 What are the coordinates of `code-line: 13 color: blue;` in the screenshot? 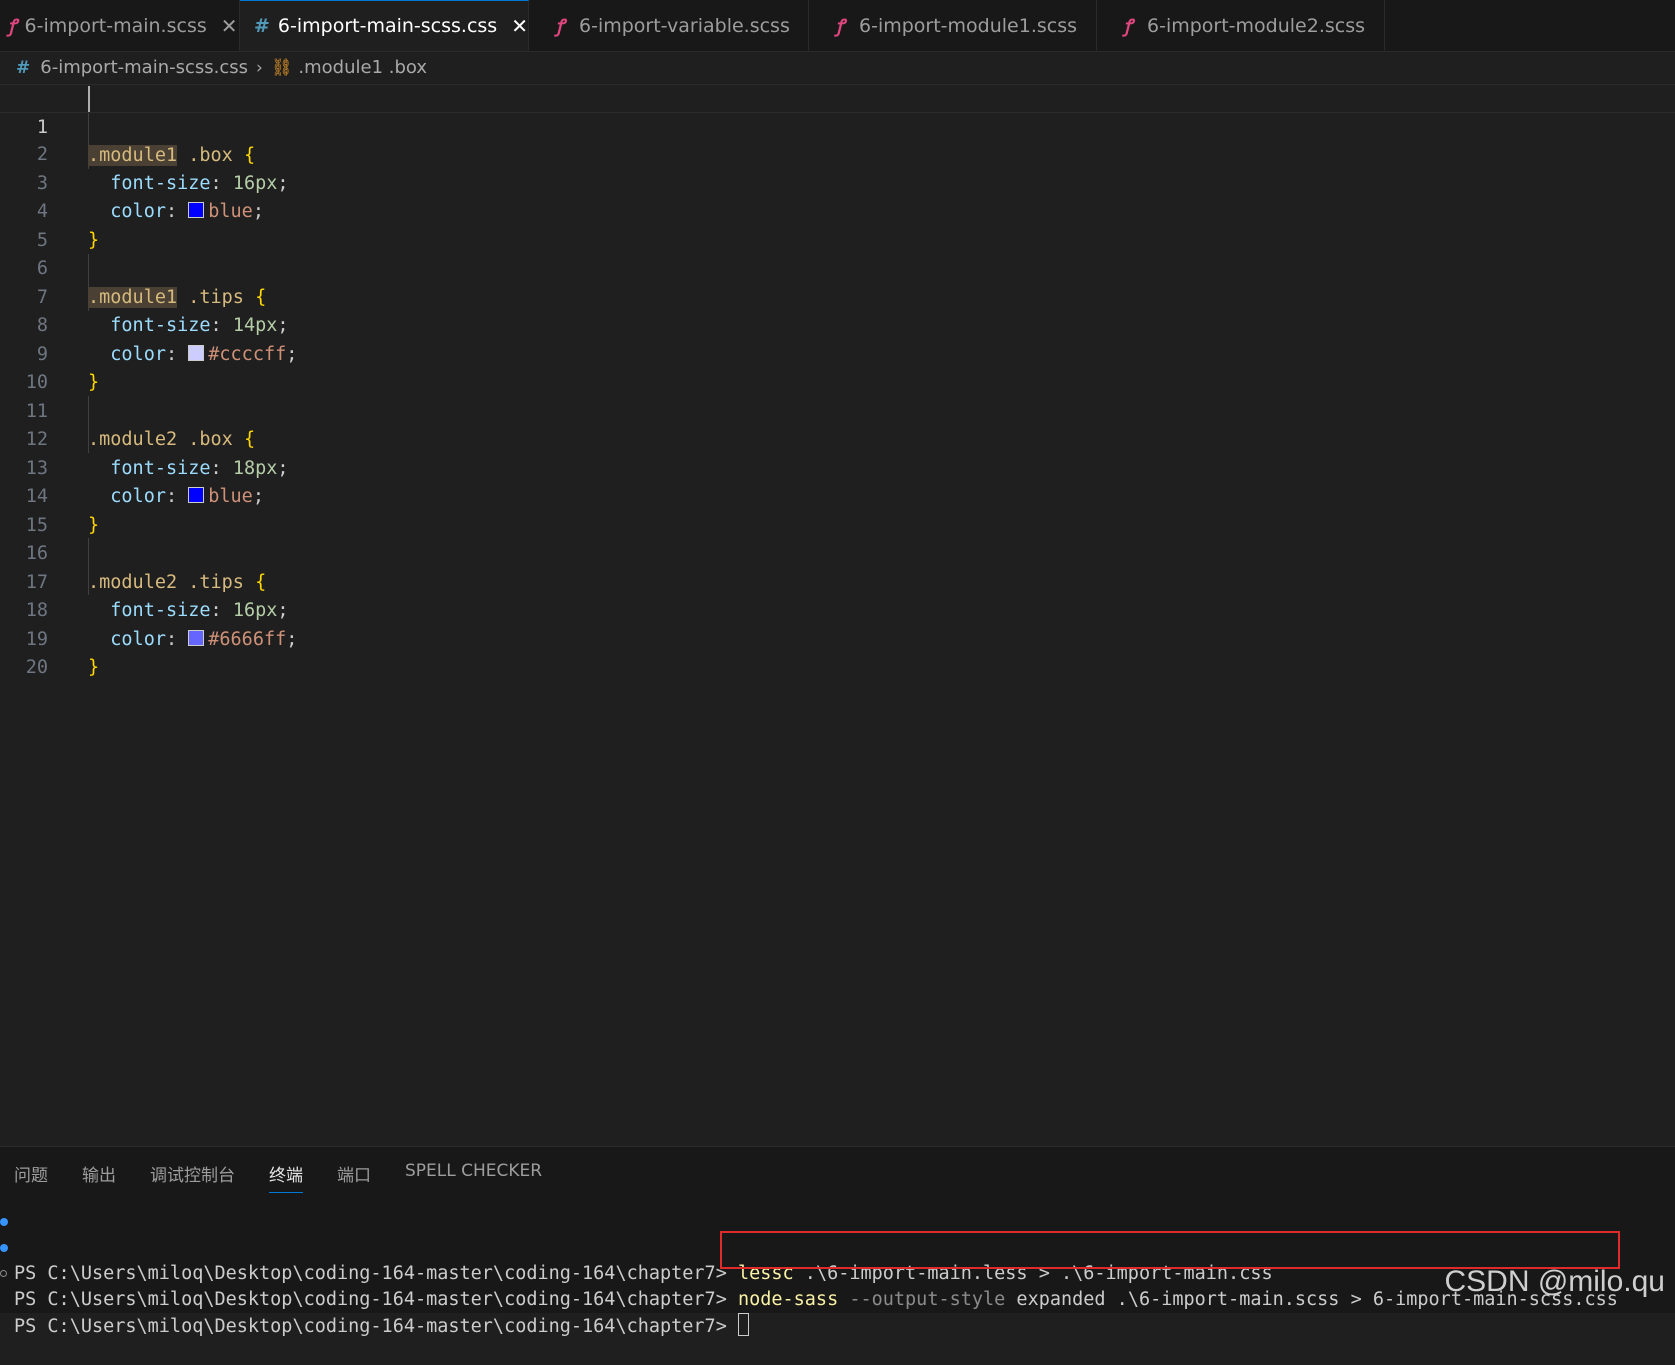 It's located at (837, 467).